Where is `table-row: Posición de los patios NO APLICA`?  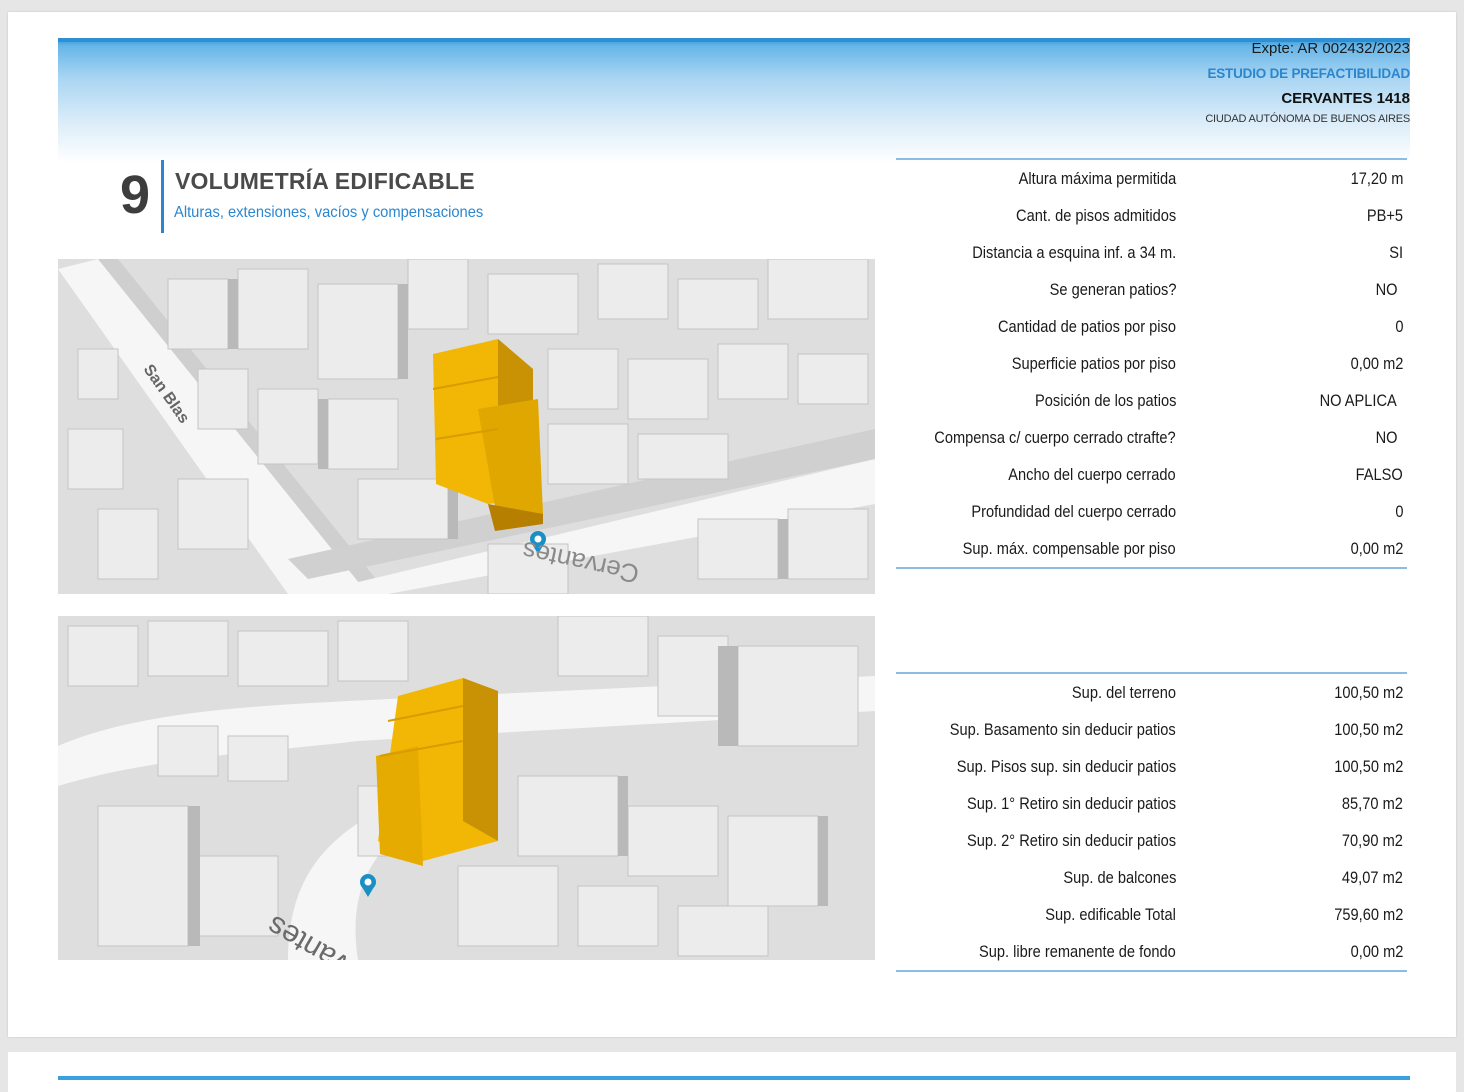
table-row: Posición de los patios NO APLICA is located at coordinates (1151, 400).